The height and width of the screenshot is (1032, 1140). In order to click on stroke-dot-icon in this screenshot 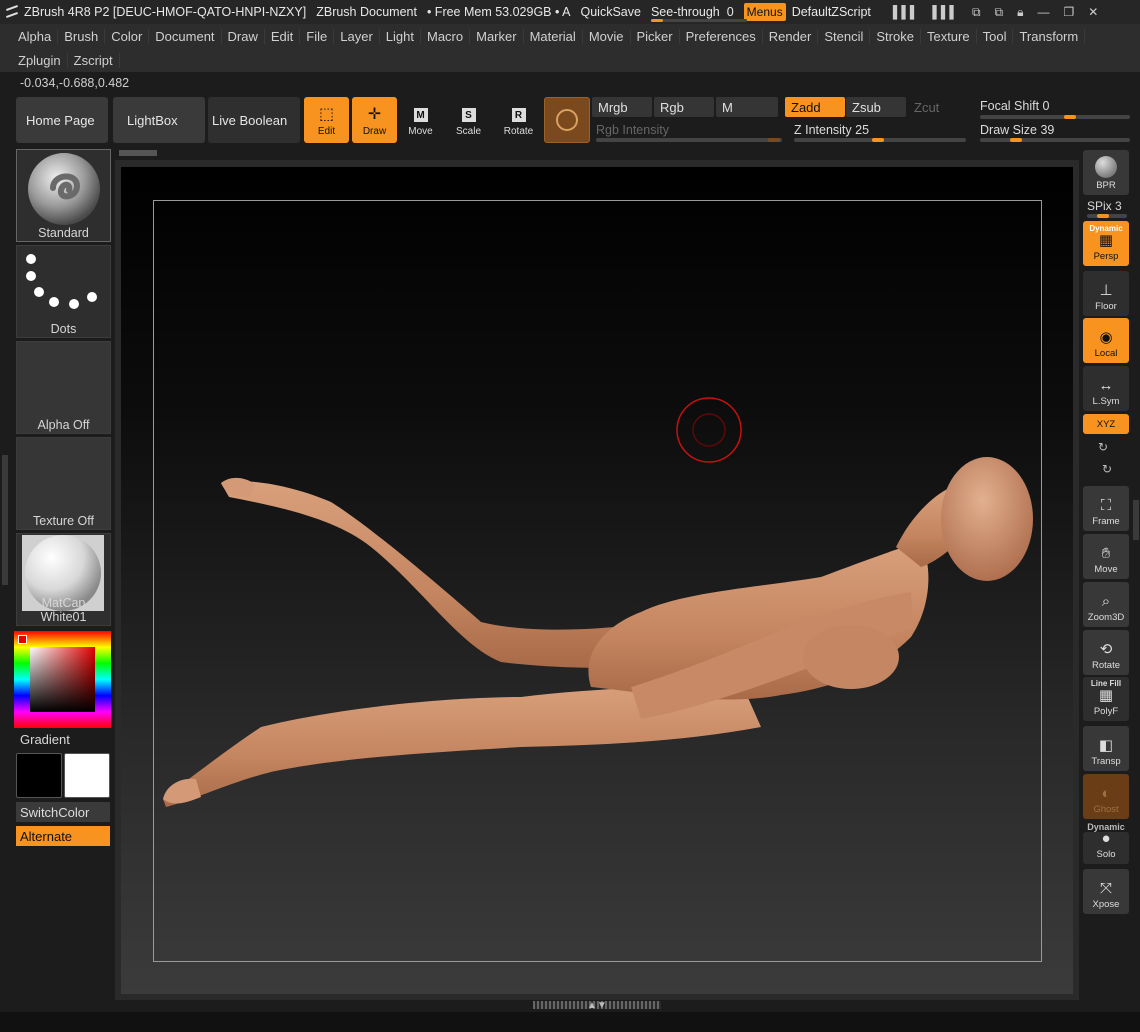, I will do `click(54, 302)`.